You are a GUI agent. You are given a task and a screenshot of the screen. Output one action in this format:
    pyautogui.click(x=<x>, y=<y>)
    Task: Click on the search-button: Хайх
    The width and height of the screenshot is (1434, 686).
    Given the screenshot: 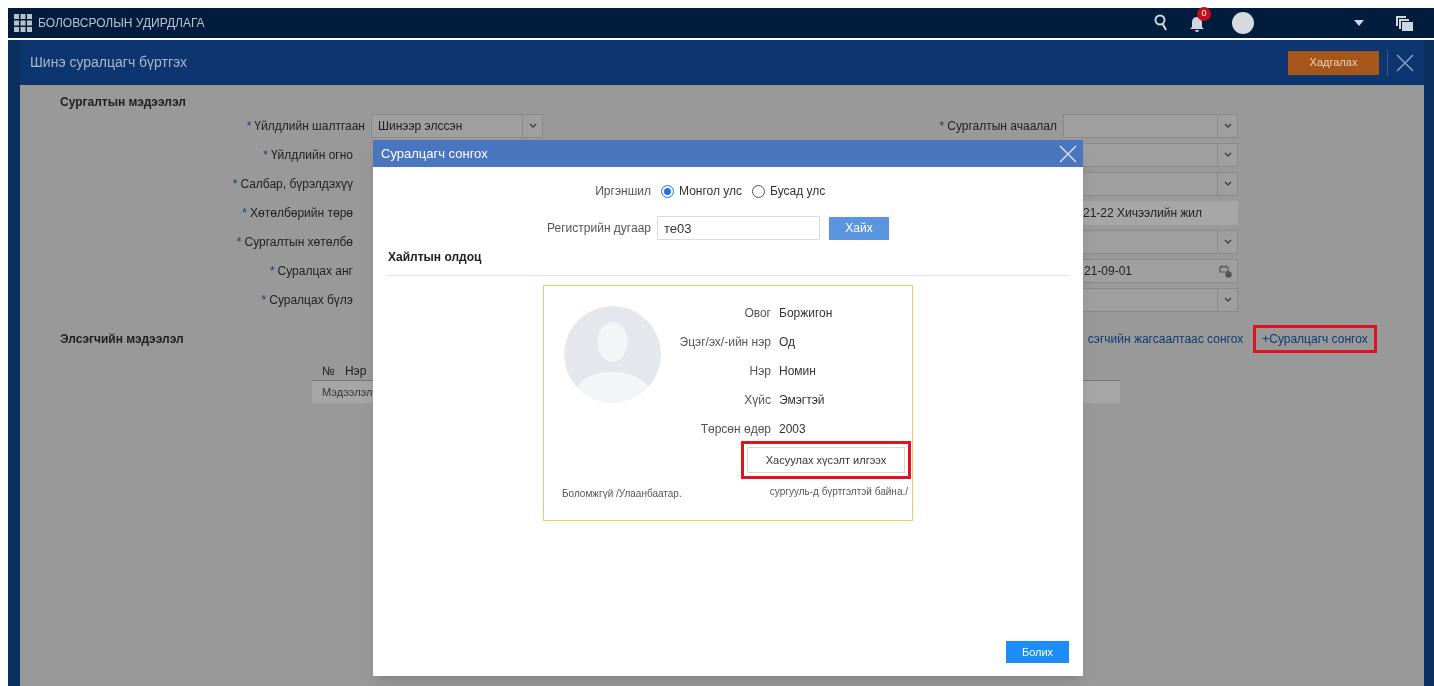 What is the action you would take?
    pyautogui.click(x=859, y=228)
    